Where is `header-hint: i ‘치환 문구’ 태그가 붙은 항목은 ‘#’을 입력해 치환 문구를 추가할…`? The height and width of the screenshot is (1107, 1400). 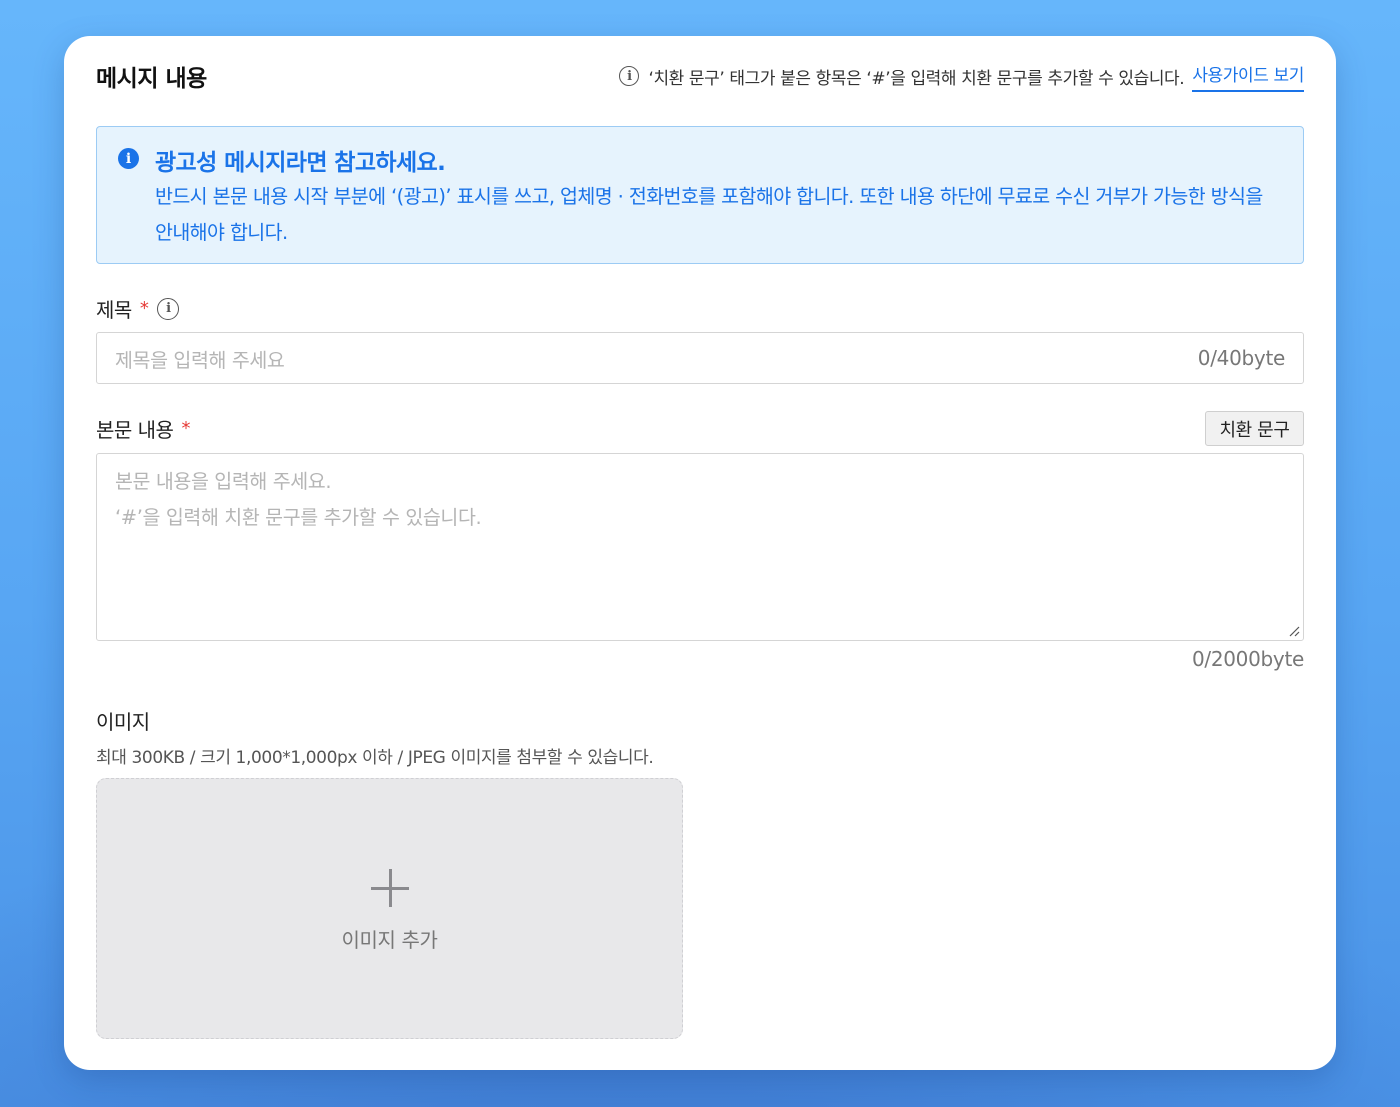
header-hint: i ‘치환 문구’ 태그가 붙은 항목은 ‘#’을 입력해 치환 문구를 추가할… is located at coordinates (961, 76).